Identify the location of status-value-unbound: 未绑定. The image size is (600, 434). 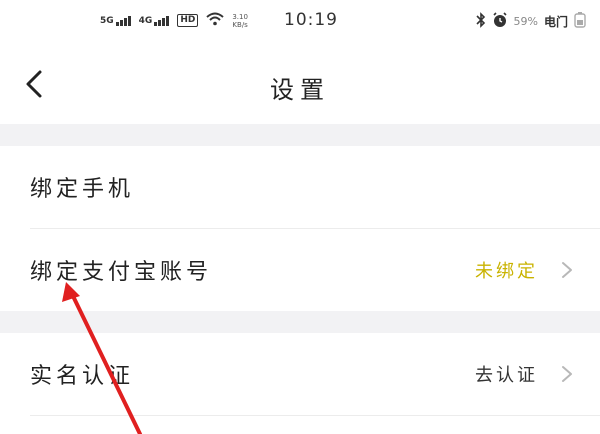
(506, 271).